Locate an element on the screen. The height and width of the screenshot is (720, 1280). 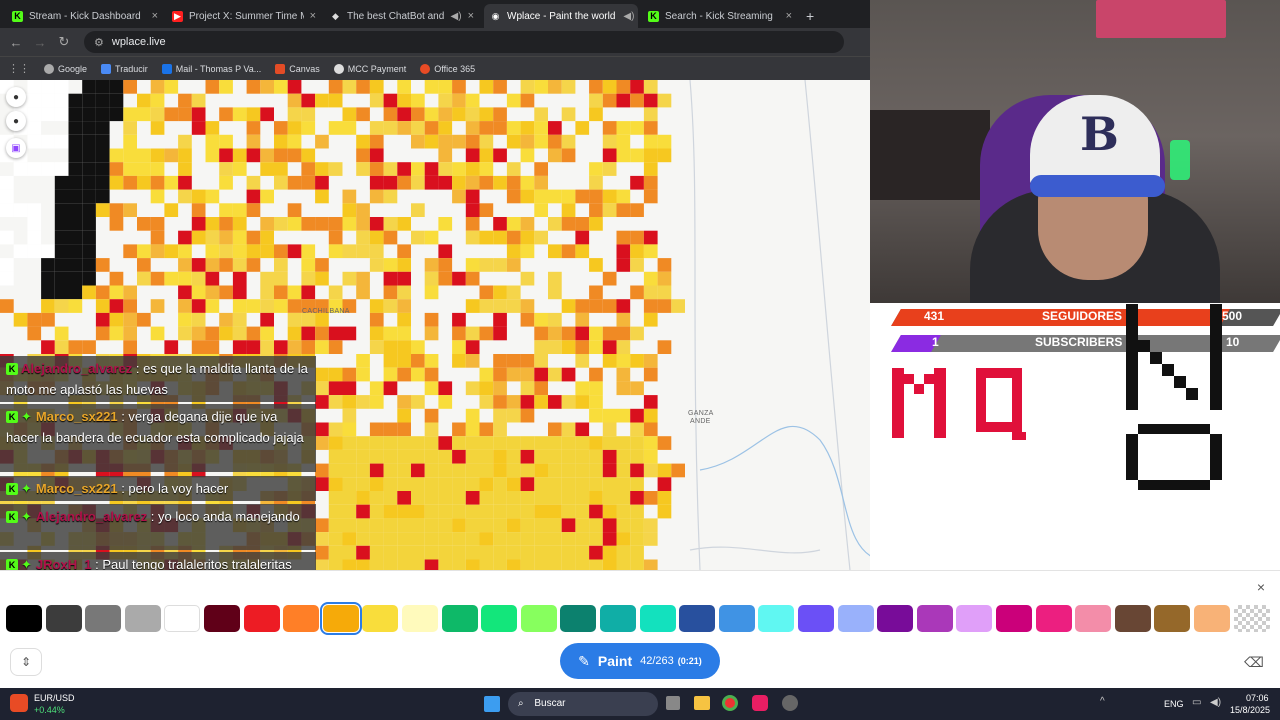
tab-kick-search: K Search - Kick Streaming × is located at coordinates (720, 16).